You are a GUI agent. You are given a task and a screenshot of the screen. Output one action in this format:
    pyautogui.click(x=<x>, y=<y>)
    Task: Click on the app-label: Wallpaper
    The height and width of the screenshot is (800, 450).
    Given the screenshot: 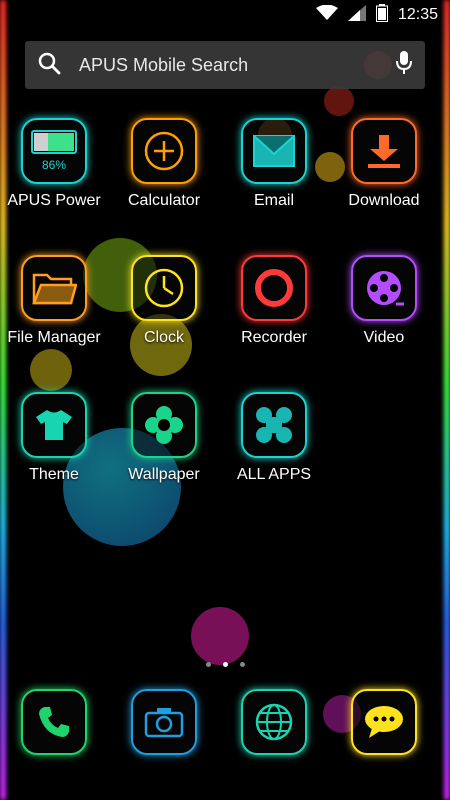 What is the action you would take?
    pyautogui.click(x=164, y=474)
    